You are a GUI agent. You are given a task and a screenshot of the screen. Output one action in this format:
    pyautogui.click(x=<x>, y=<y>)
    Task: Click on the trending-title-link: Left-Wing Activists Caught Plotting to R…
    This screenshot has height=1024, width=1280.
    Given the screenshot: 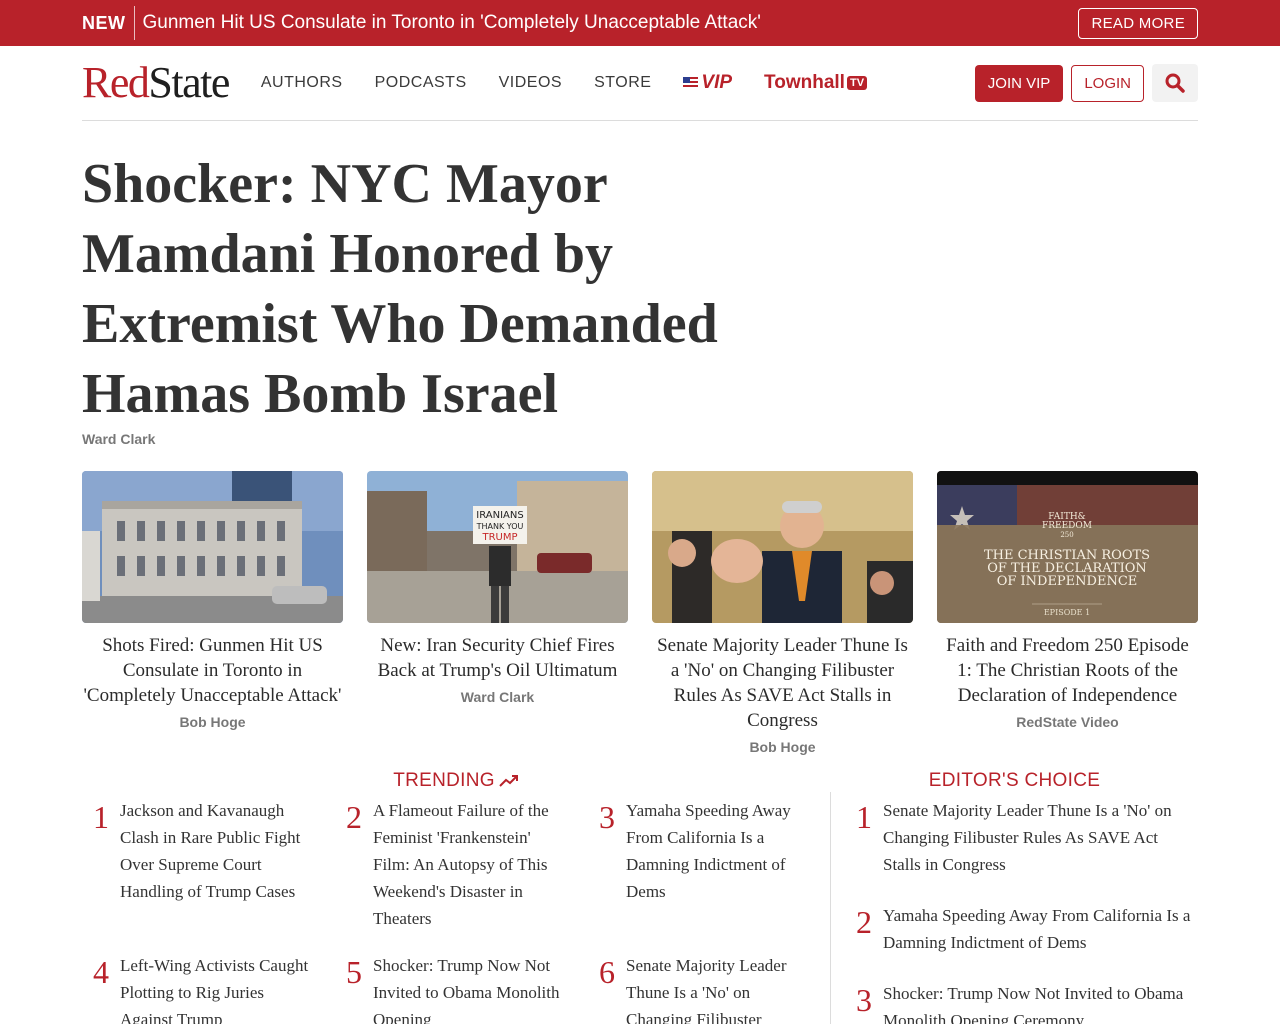 What is the action you would take?
    pyautogui.click(x=217, y=988)
    